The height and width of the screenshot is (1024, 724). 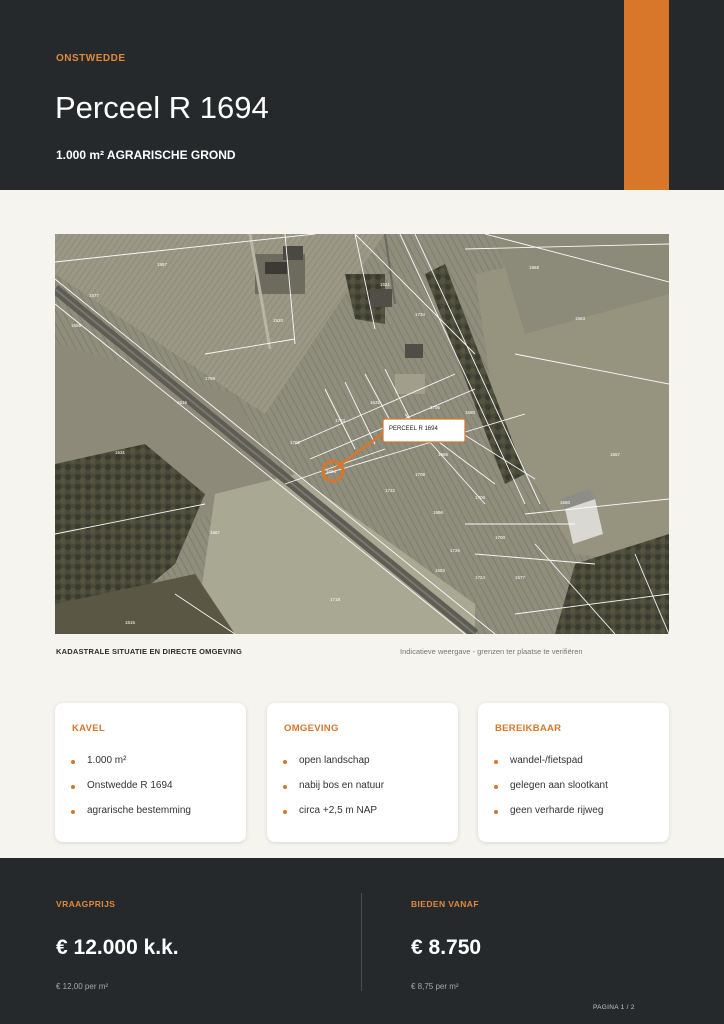 I want to click on svg-text: 1694, so click(x=331, y=471).